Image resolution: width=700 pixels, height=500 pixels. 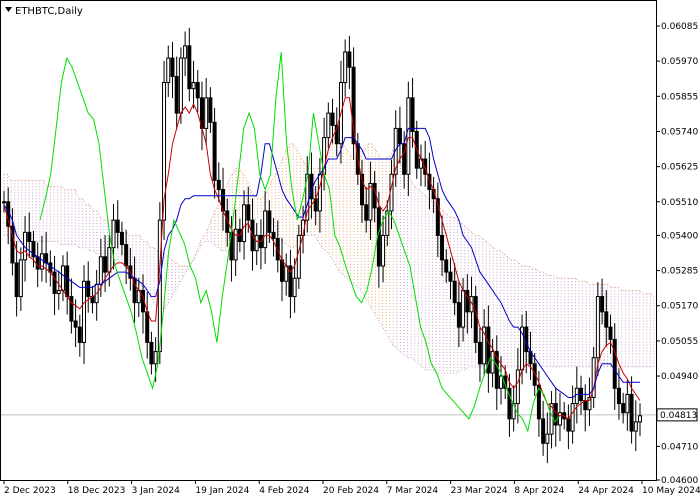 I want to click on y-tick-label: 0.05855, so click(x=679, y=97).